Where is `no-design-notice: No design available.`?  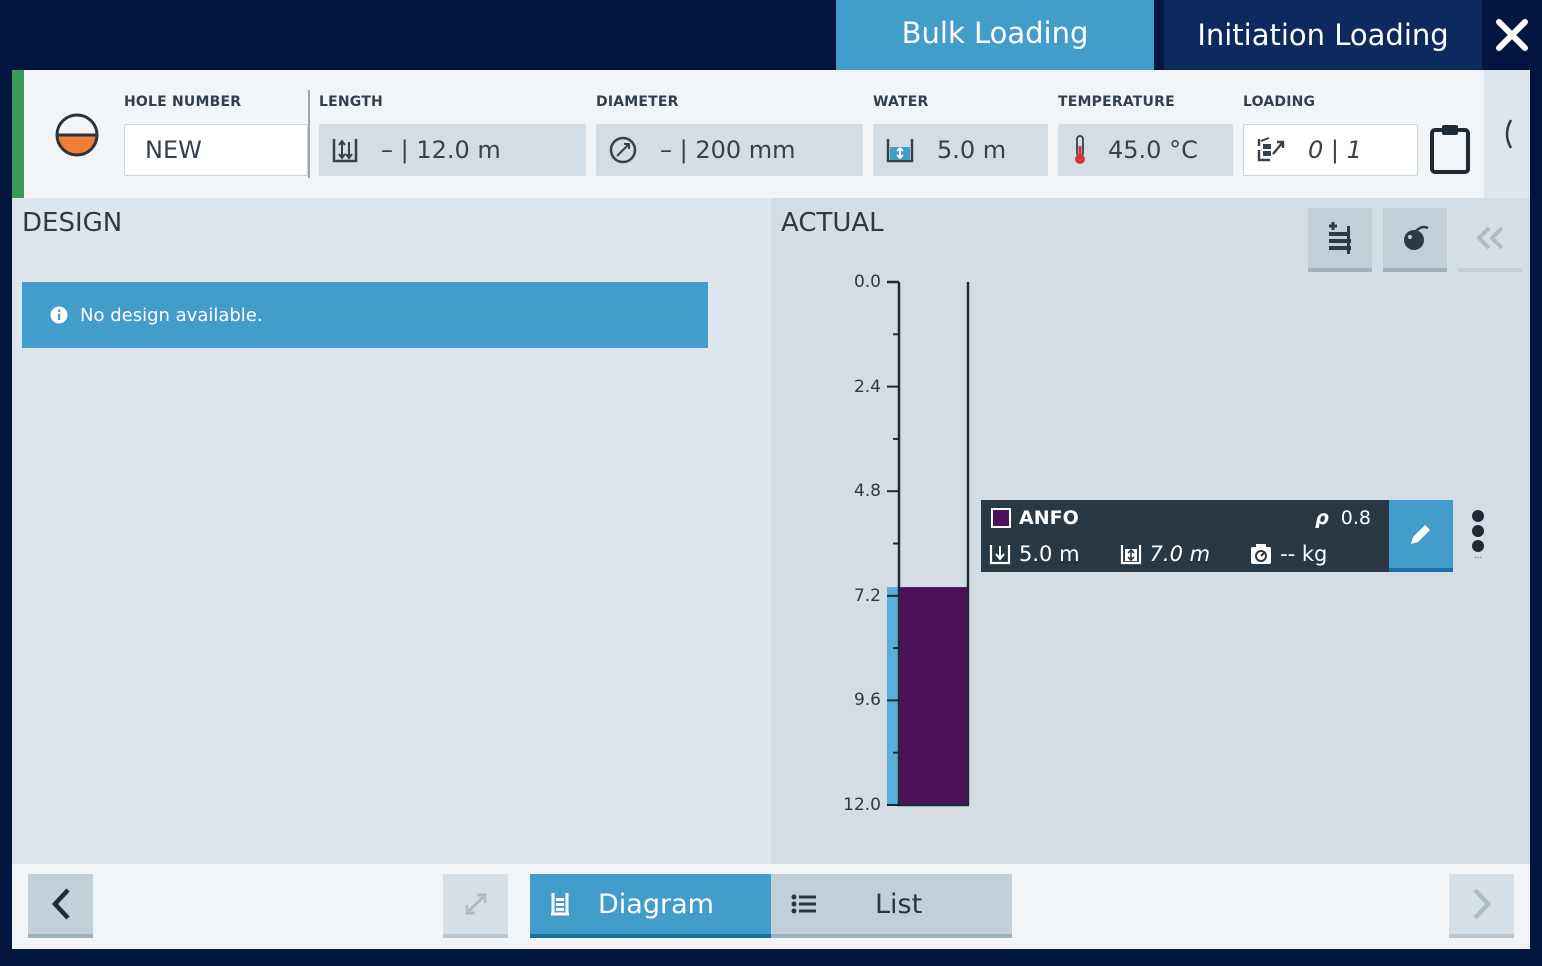 no-design-notice: No design available. is located at coordinates (365, 315).